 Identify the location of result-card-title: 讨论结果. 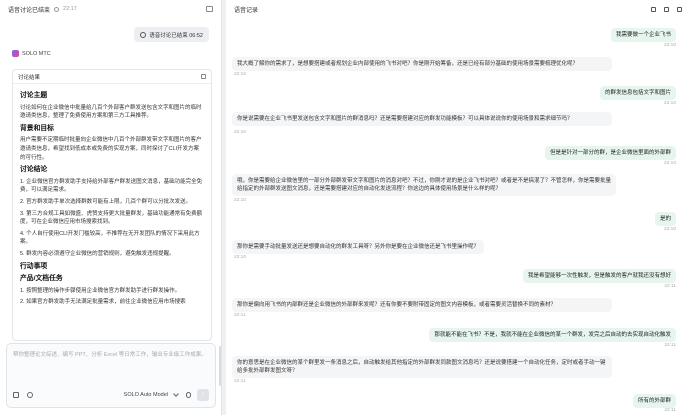
(29, 77).